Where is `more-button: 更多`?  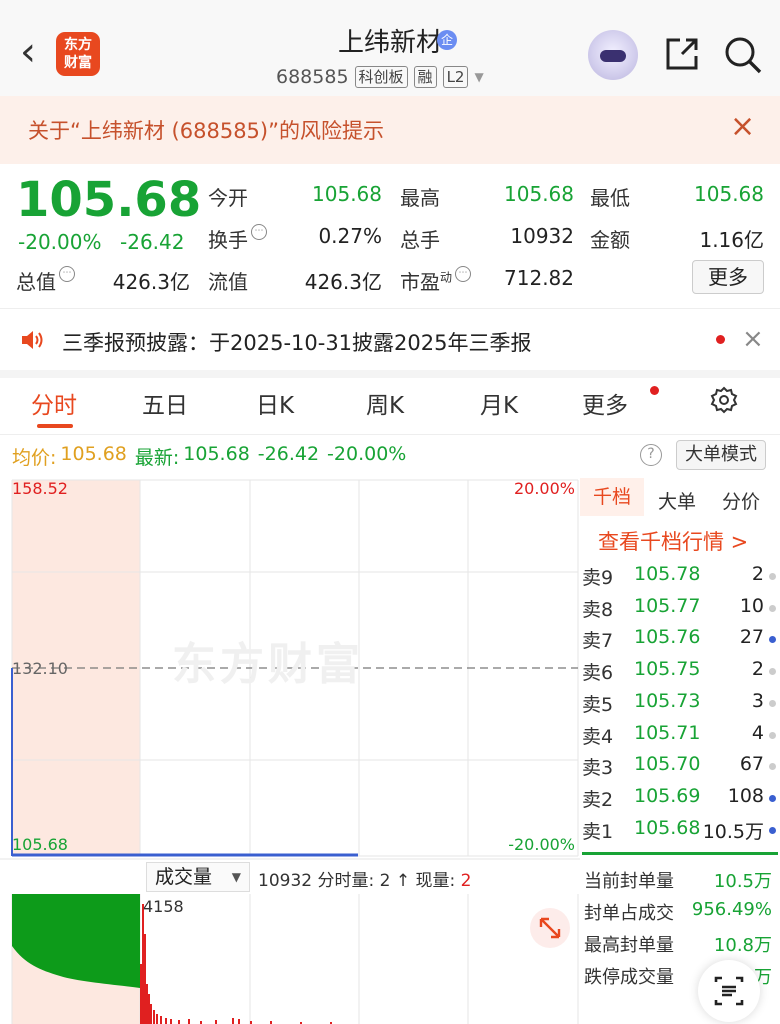 more-button: 更多 is located at coordinates (728, 277).